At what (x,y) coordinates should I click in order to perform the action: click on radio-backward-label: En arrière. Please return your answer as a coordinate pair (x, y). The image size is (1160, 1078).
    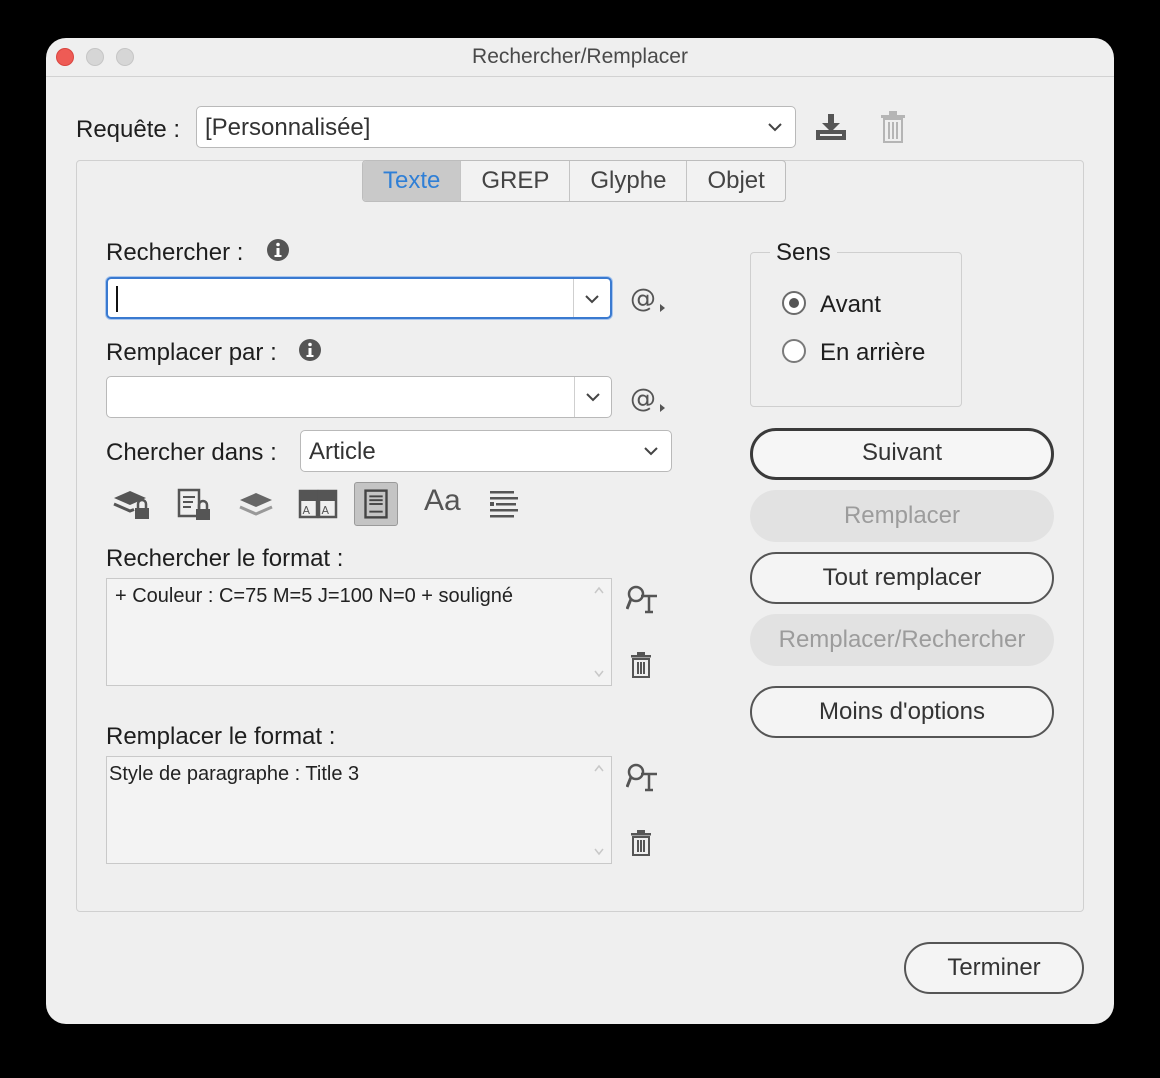
    Looking at the image, I should click on (872, 353).